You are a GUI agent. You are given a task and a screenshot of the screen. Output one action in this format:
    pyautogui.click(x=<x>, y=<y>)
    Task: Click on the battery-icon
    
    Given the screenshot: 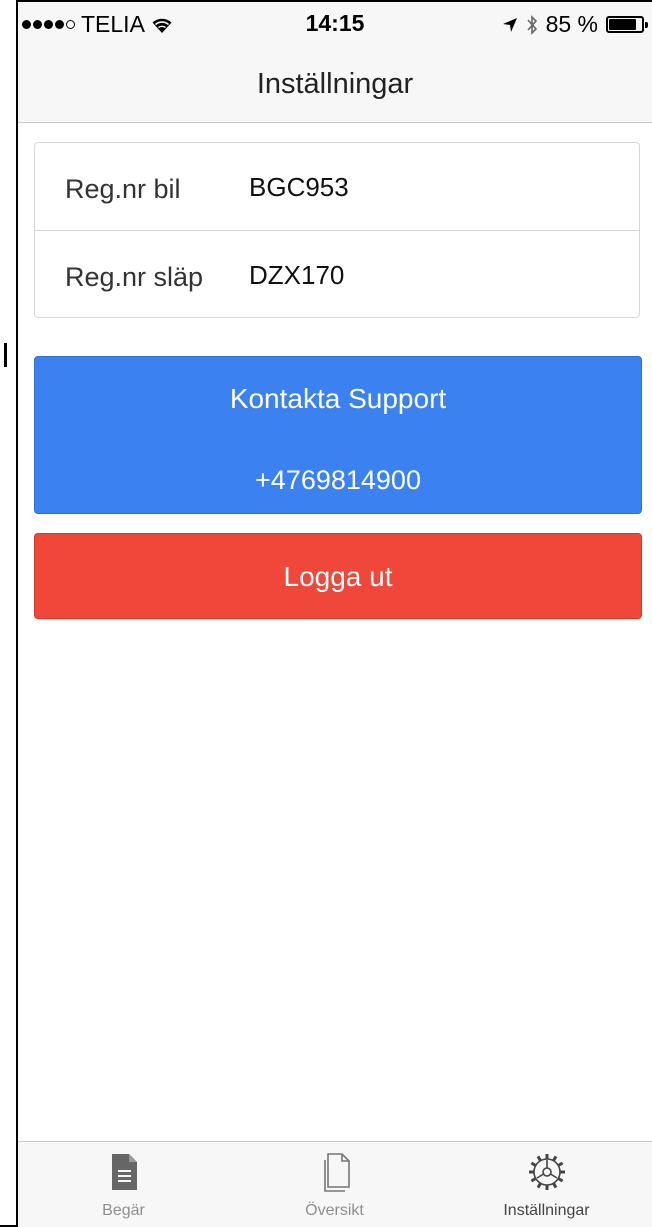 What is the action you would take?
    pyautogui.click(x=627, y=24)
    